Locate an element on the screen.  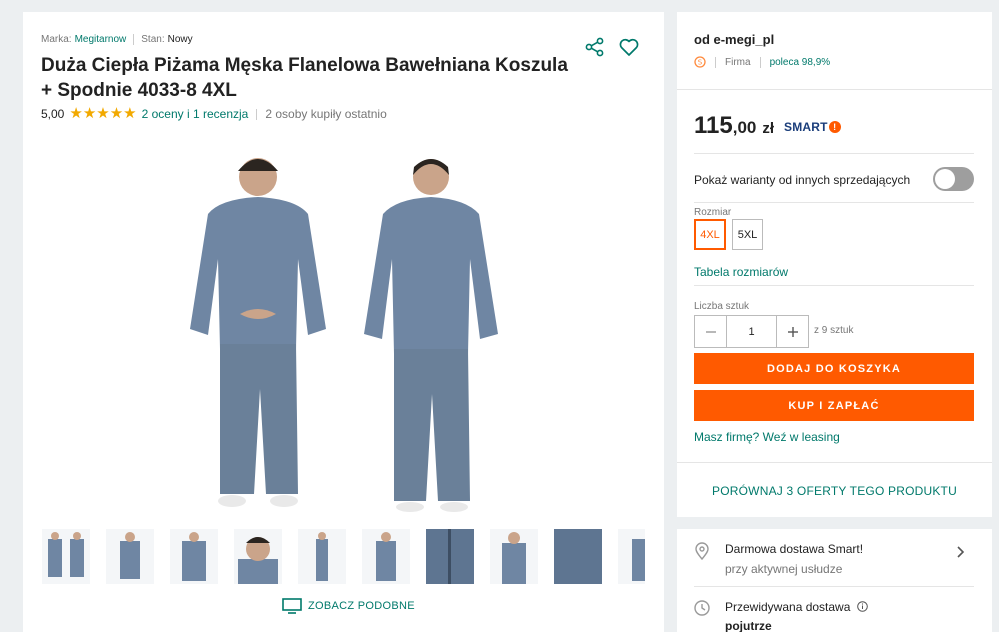
plus-icon is located at coordinates (792, 331).